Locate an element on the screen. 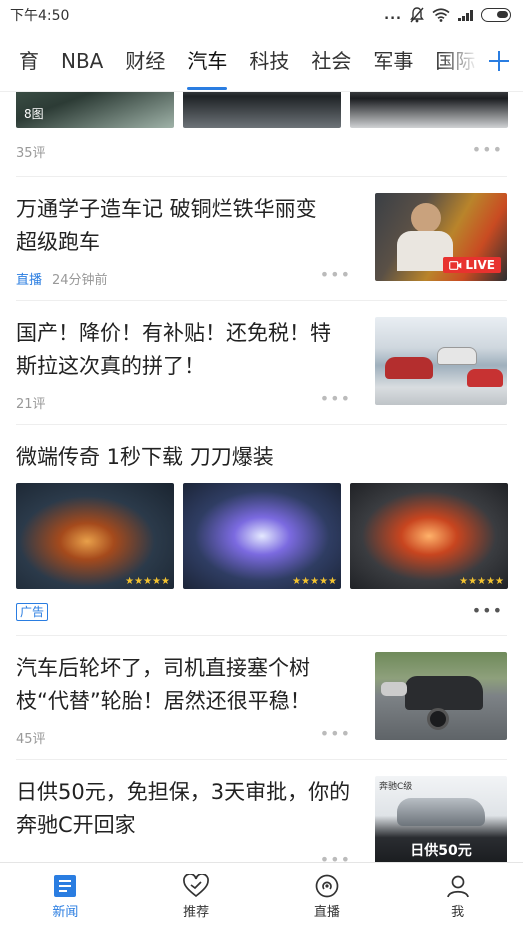 The image size is (523, 931). nav-recommend: 推荐 is located at coordinates (196, 897).